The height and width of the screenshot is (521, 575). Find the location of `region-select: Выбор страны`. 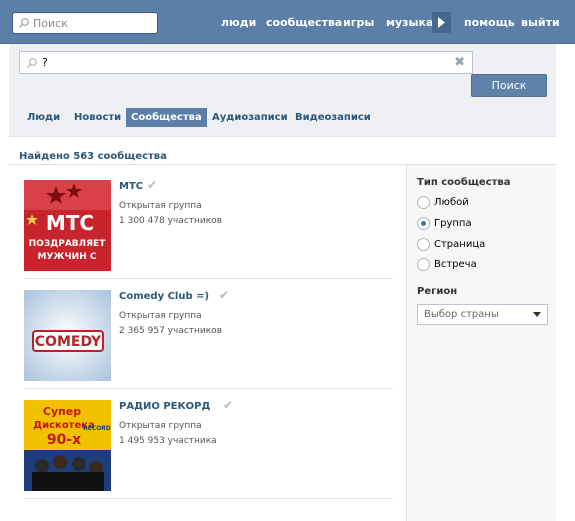

region-select: Выбор страны is located at coordinates (482, 314).